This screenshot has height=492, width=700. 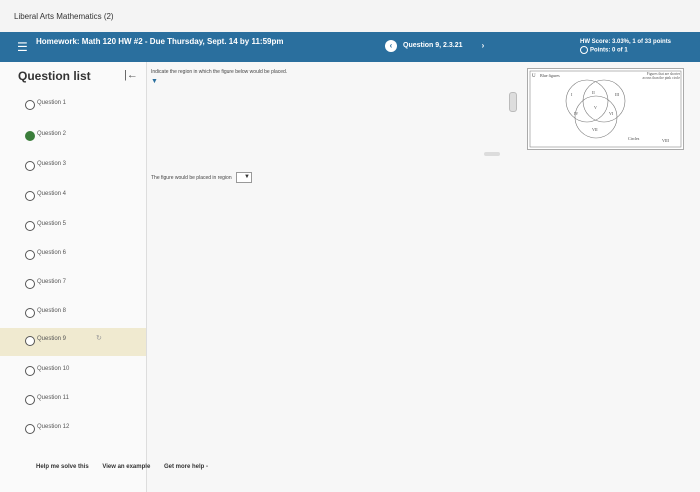 I want to click on region-dropdown: ▼, so click(x=244, y=177).